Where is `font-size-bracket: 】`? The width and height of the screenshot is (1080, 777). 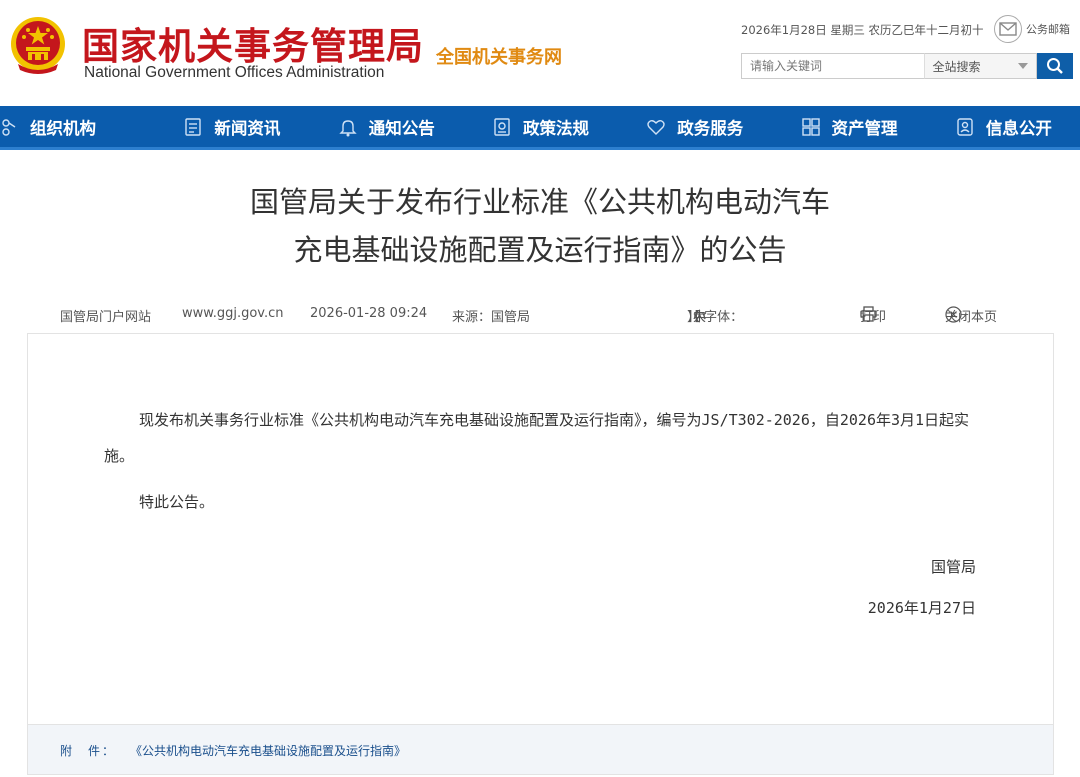 font-size-bracket: 】 is located at coordinates (694, 317).